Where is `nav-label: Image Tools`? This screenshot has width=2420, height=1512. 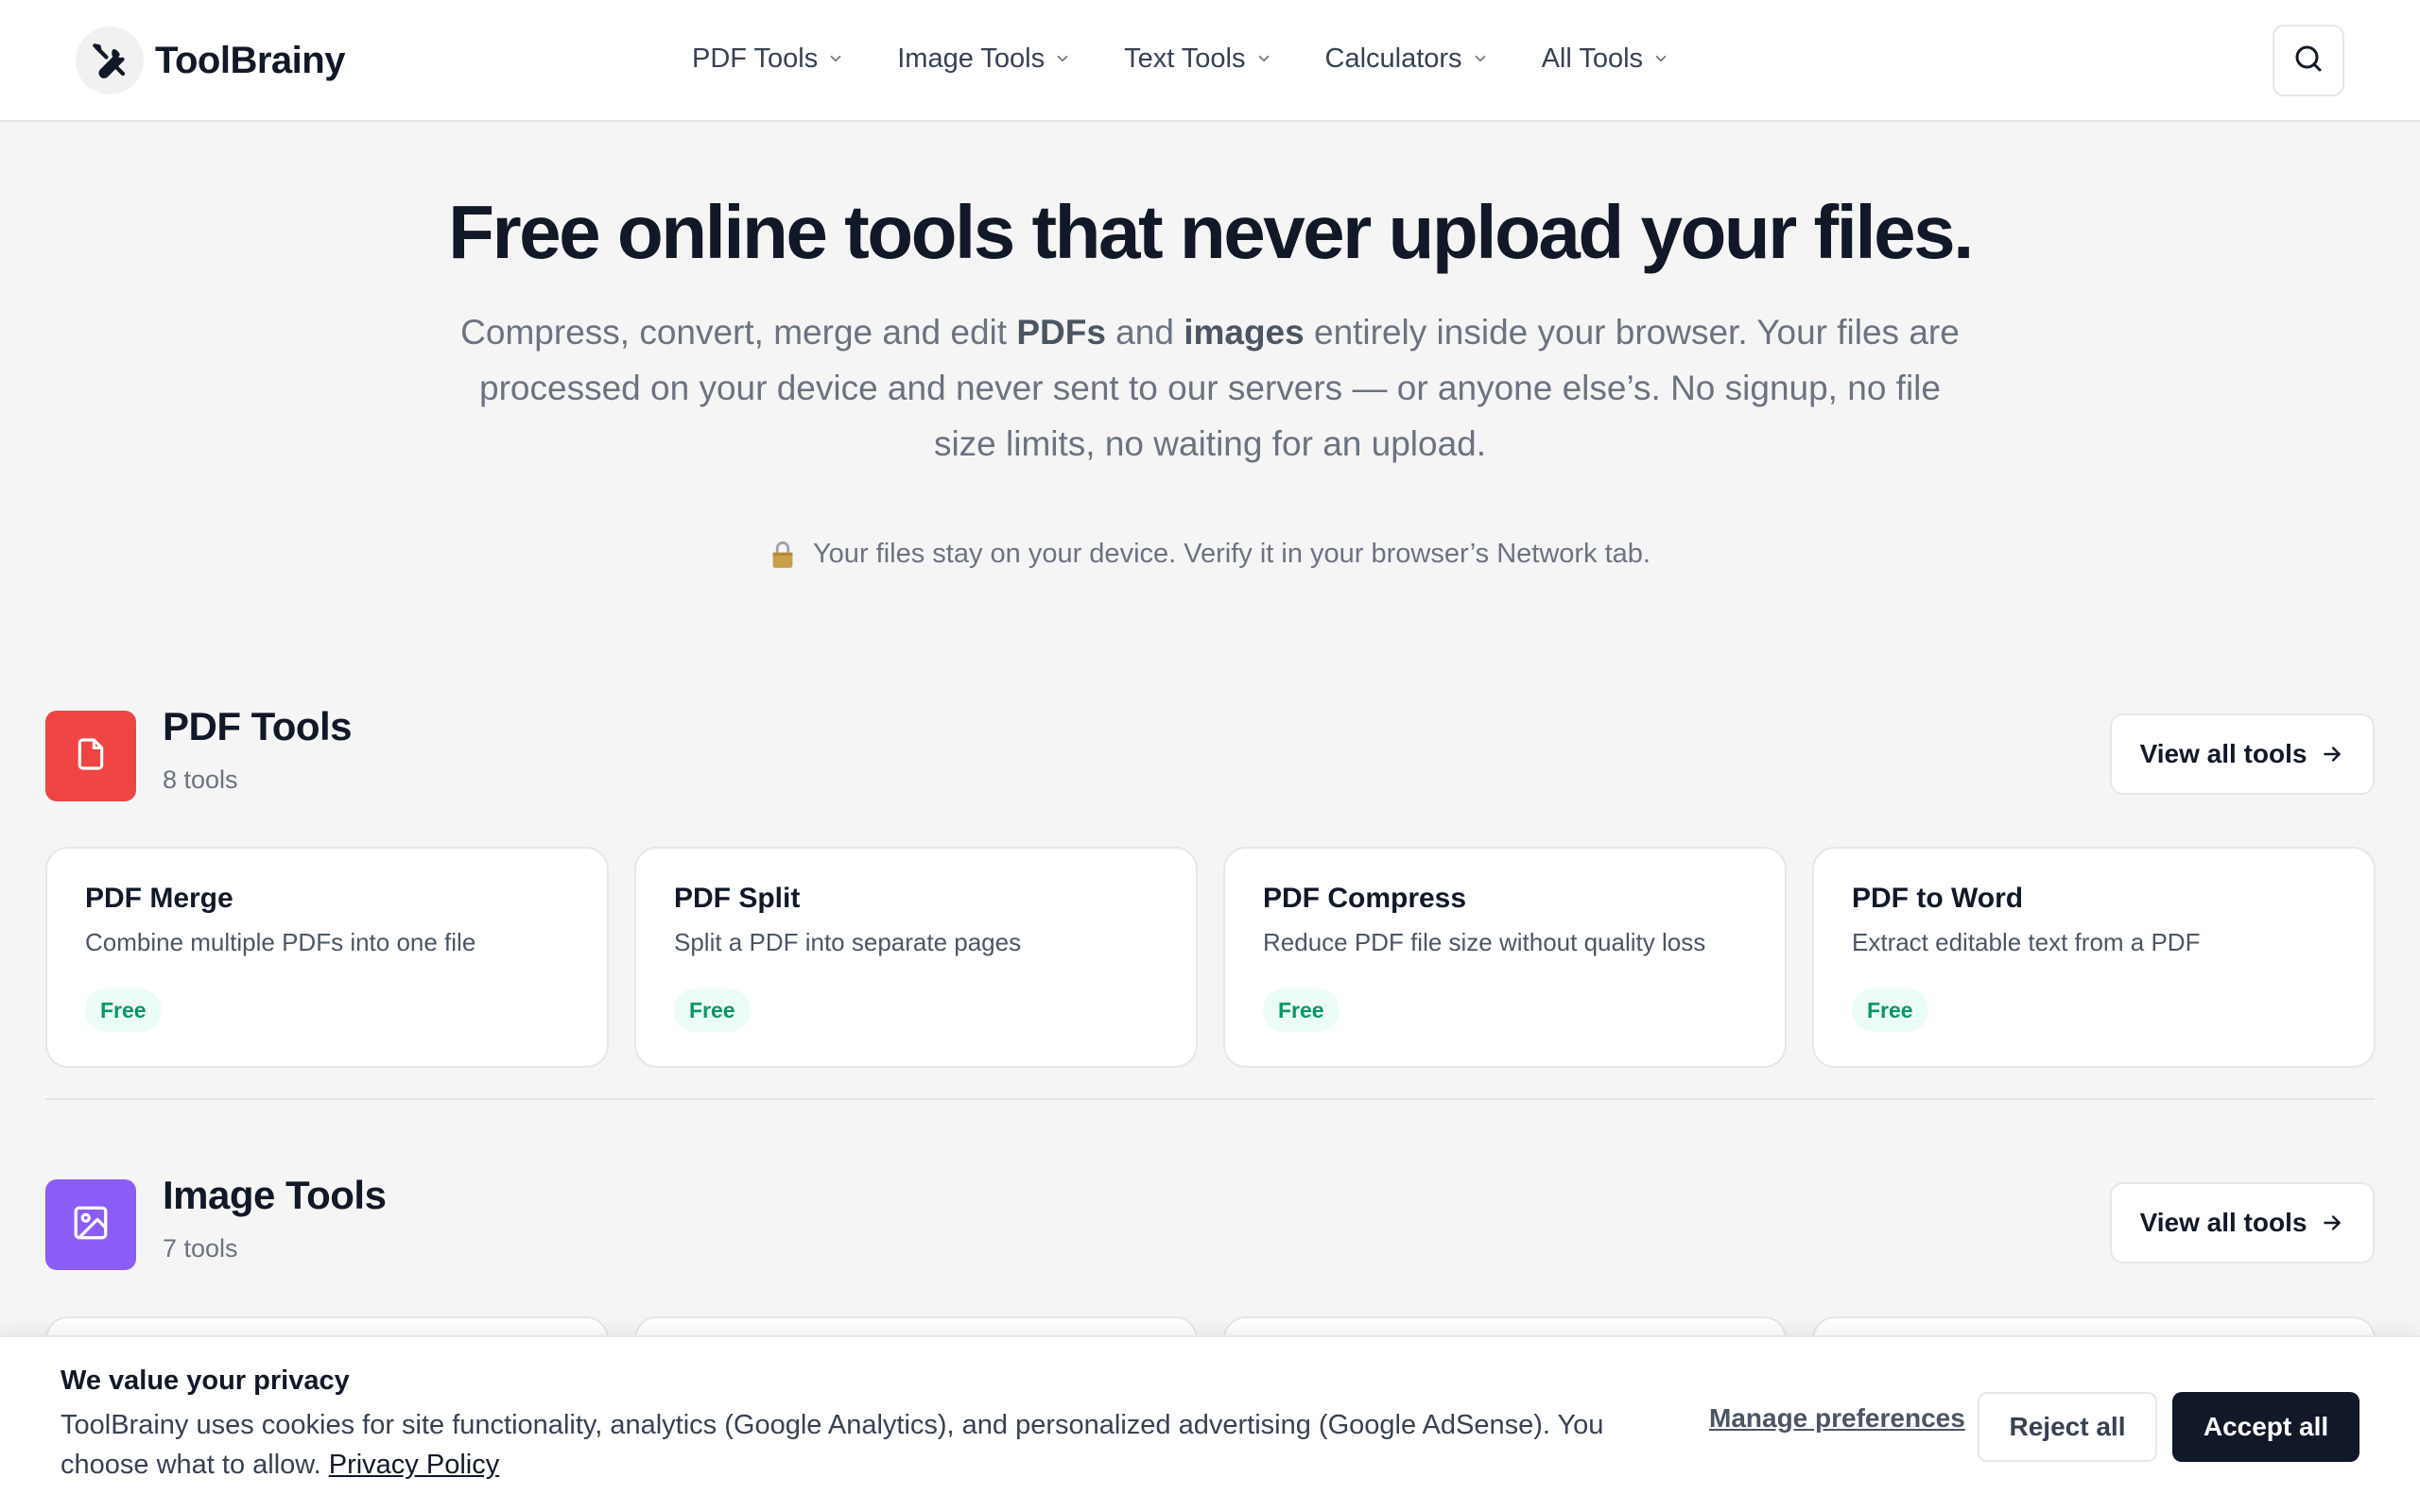
nav-label: Image Tools is located at coordinates (971, 58).